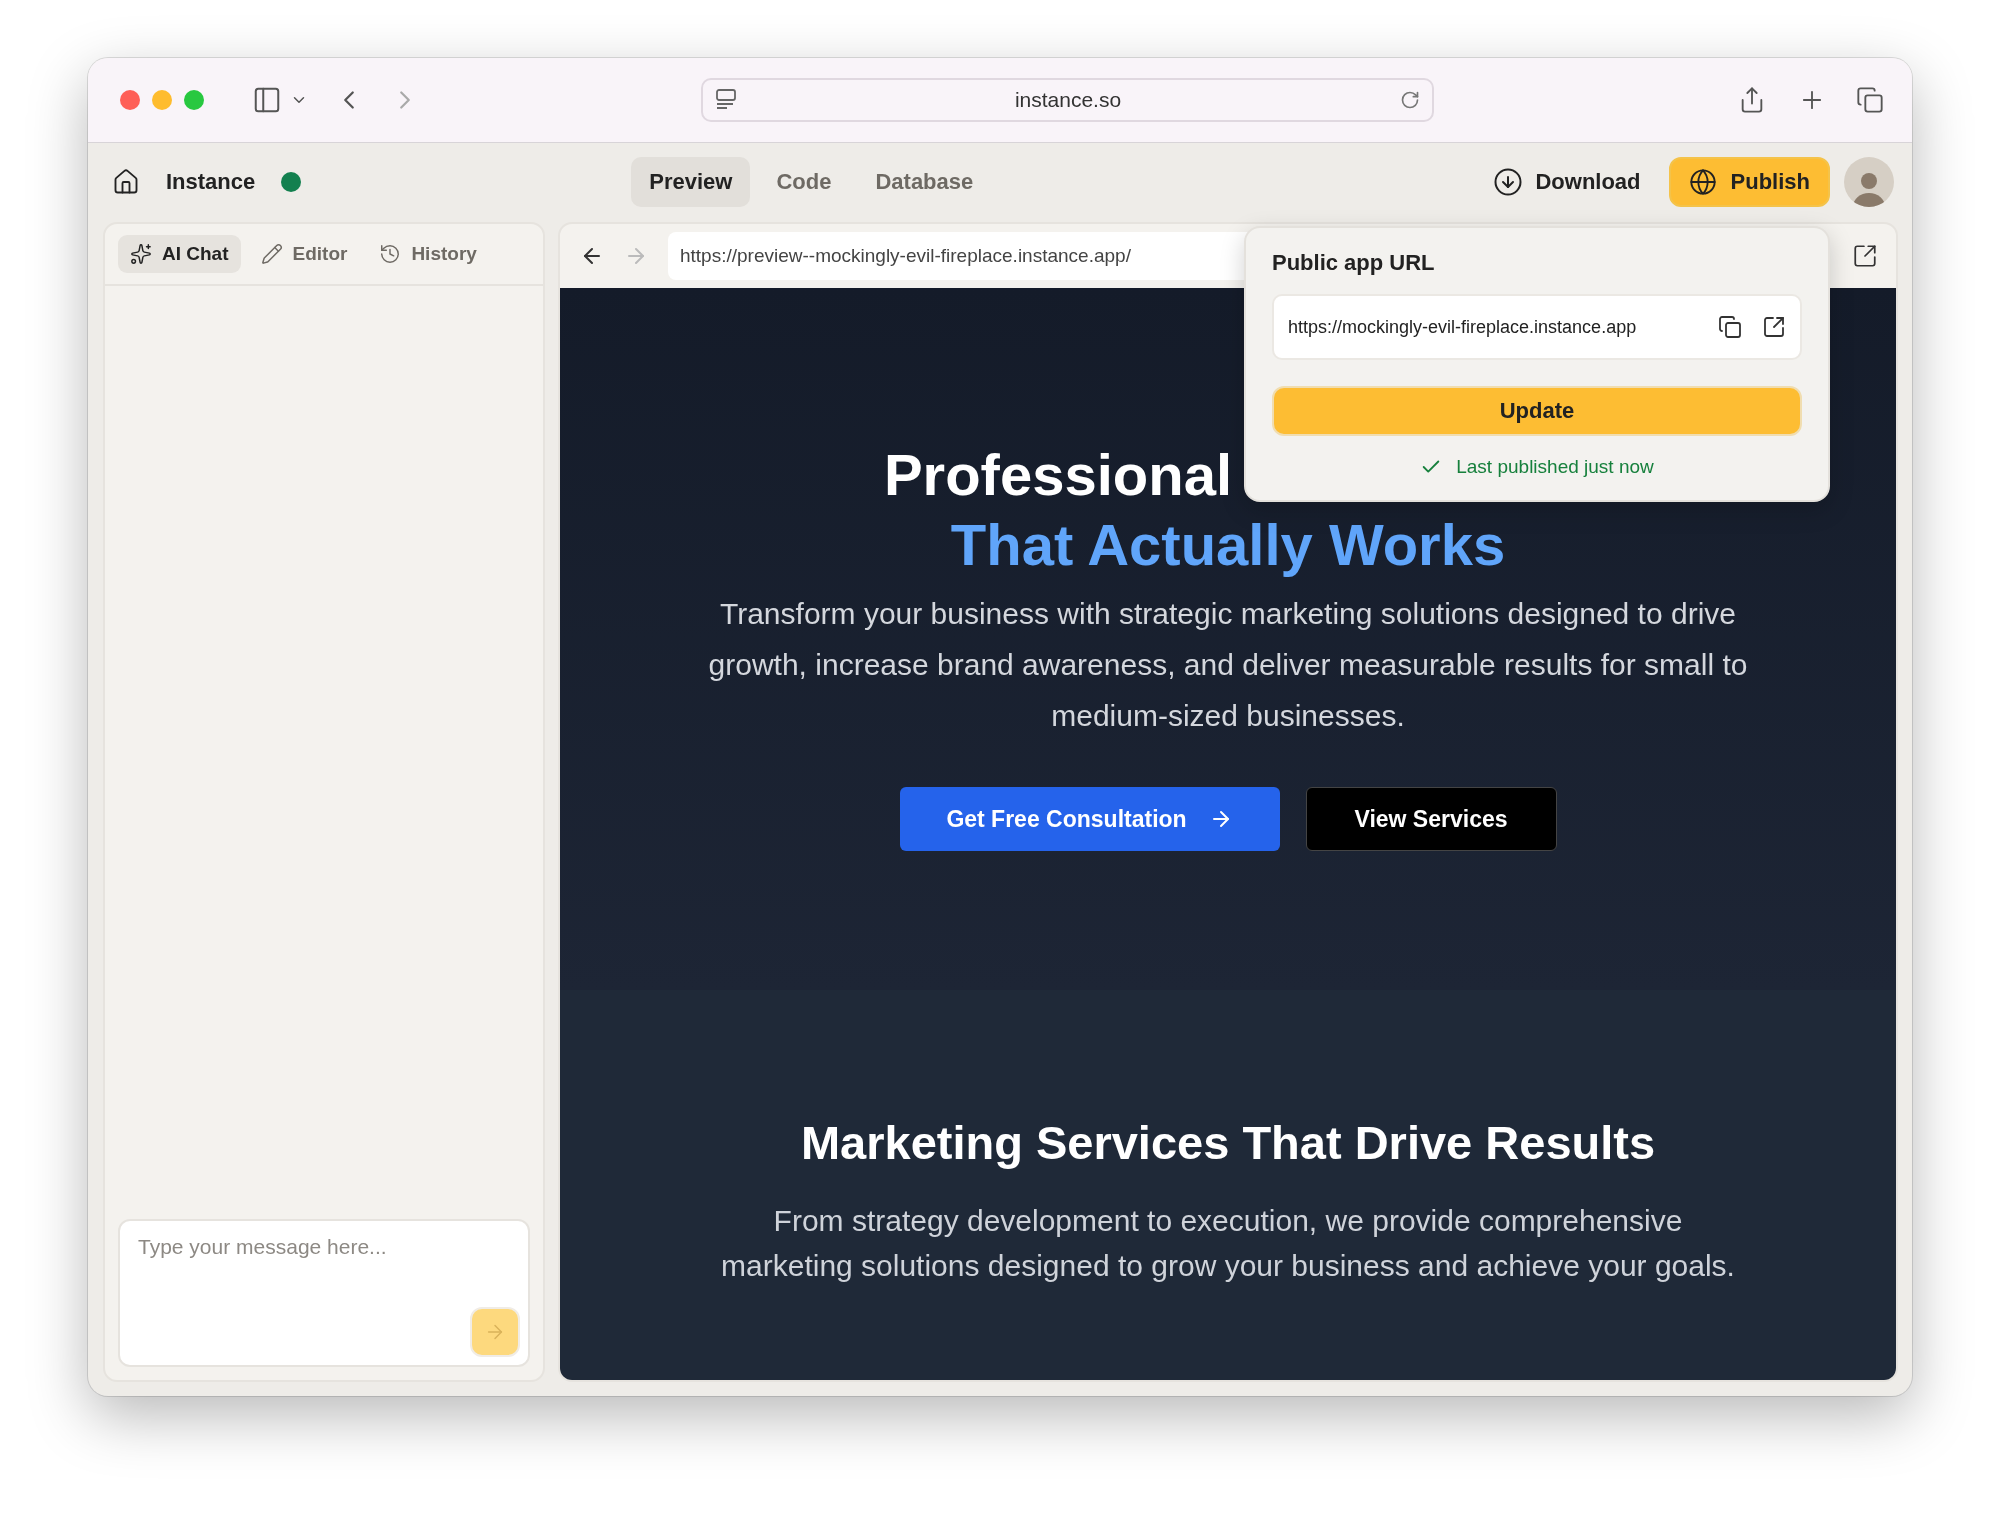  What do you see at coordinates (141, 254) in the screenshot?
I see `sparkles-icon` at bounding box center [141, 254].